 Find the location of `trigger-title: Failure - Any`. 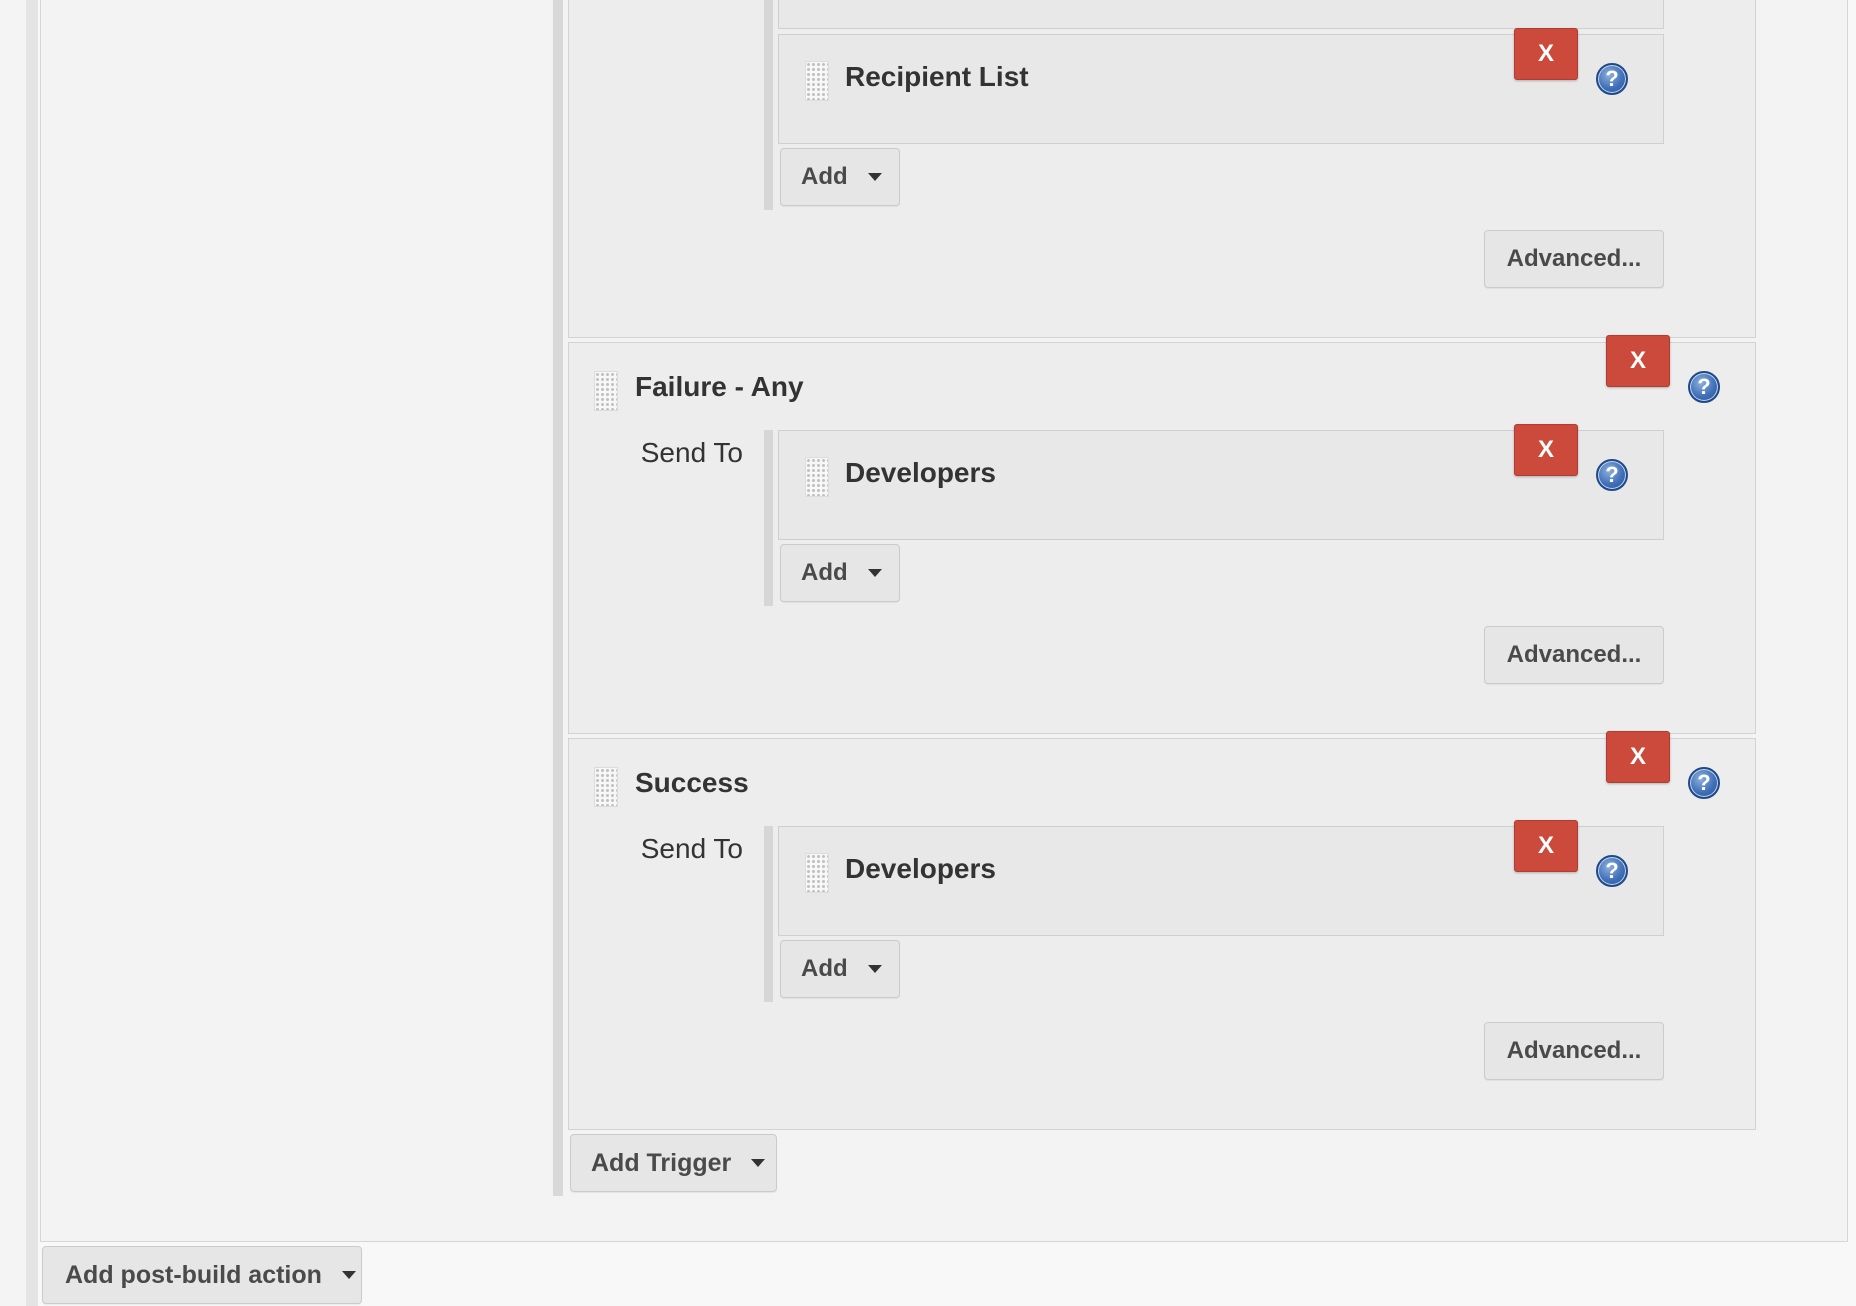

trigger-title: Failure - Any is located at coordinates (719, 386).